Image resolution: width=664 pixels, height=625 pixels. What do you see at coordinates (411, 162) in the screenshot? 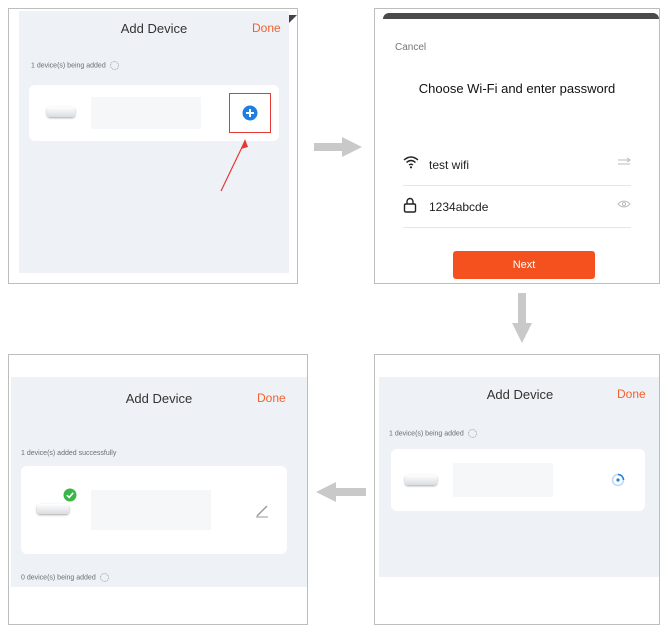
I see `wifi-icon` at bounding box center [411, 162].